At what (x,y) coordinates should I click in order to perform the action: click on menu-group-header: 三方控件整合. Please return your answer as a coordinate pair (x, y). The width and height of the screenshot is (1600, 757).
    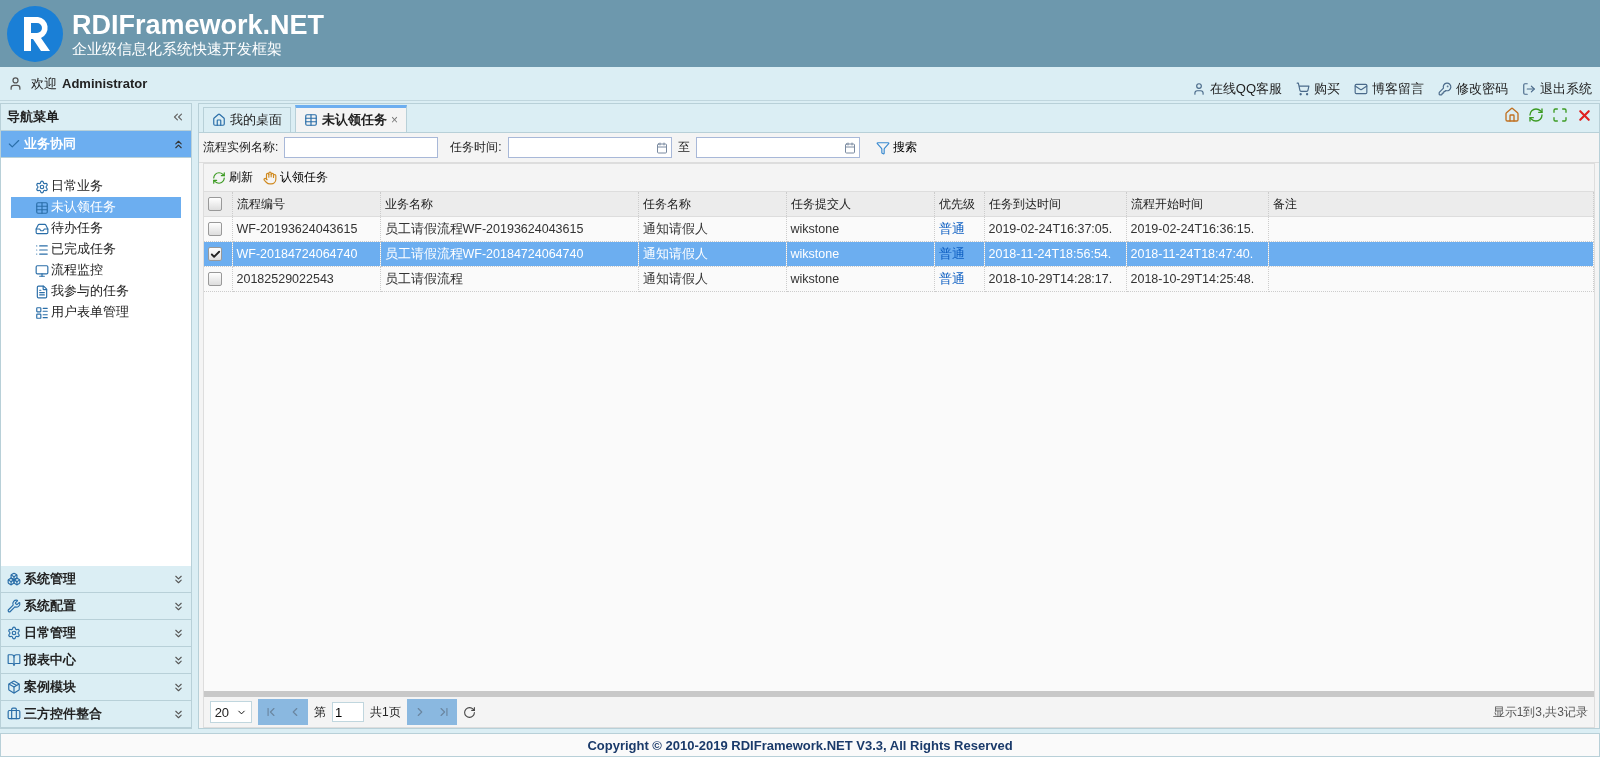
    Looking at the image, I should click on (96, 714).